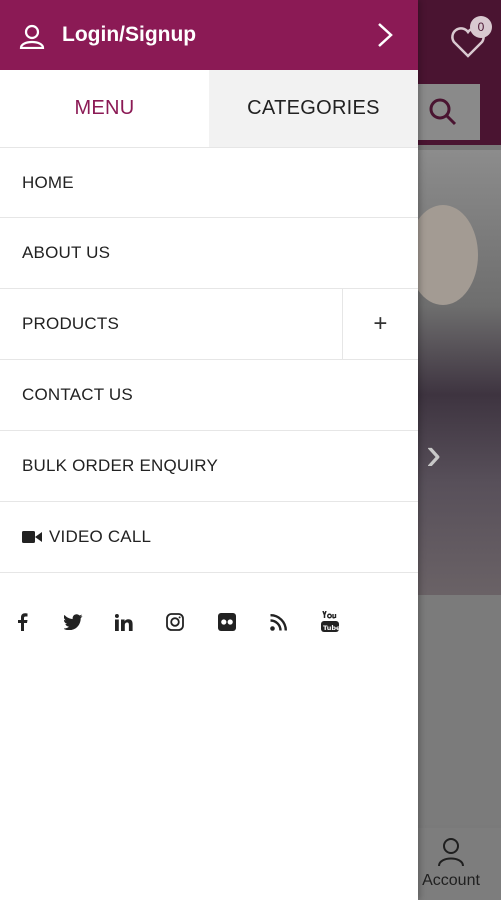 The width and height of the screenshot is (501, 900). Describe the element at coordinates (32, 537) in the screenshot. I see `video-camera-icon` at that location.